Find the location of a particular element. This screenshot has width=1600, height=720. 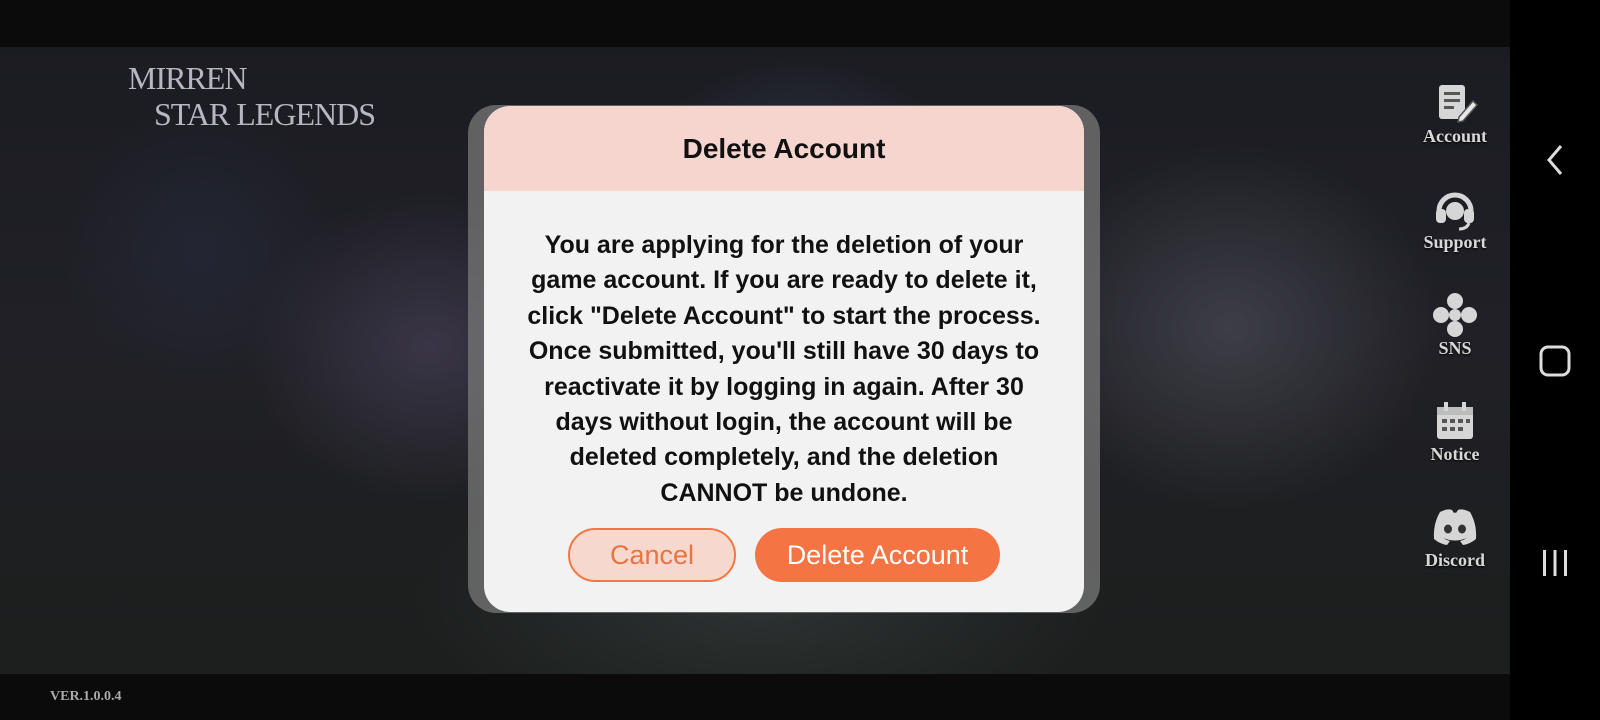

discord-icon is located at coordinates (1455, 527).